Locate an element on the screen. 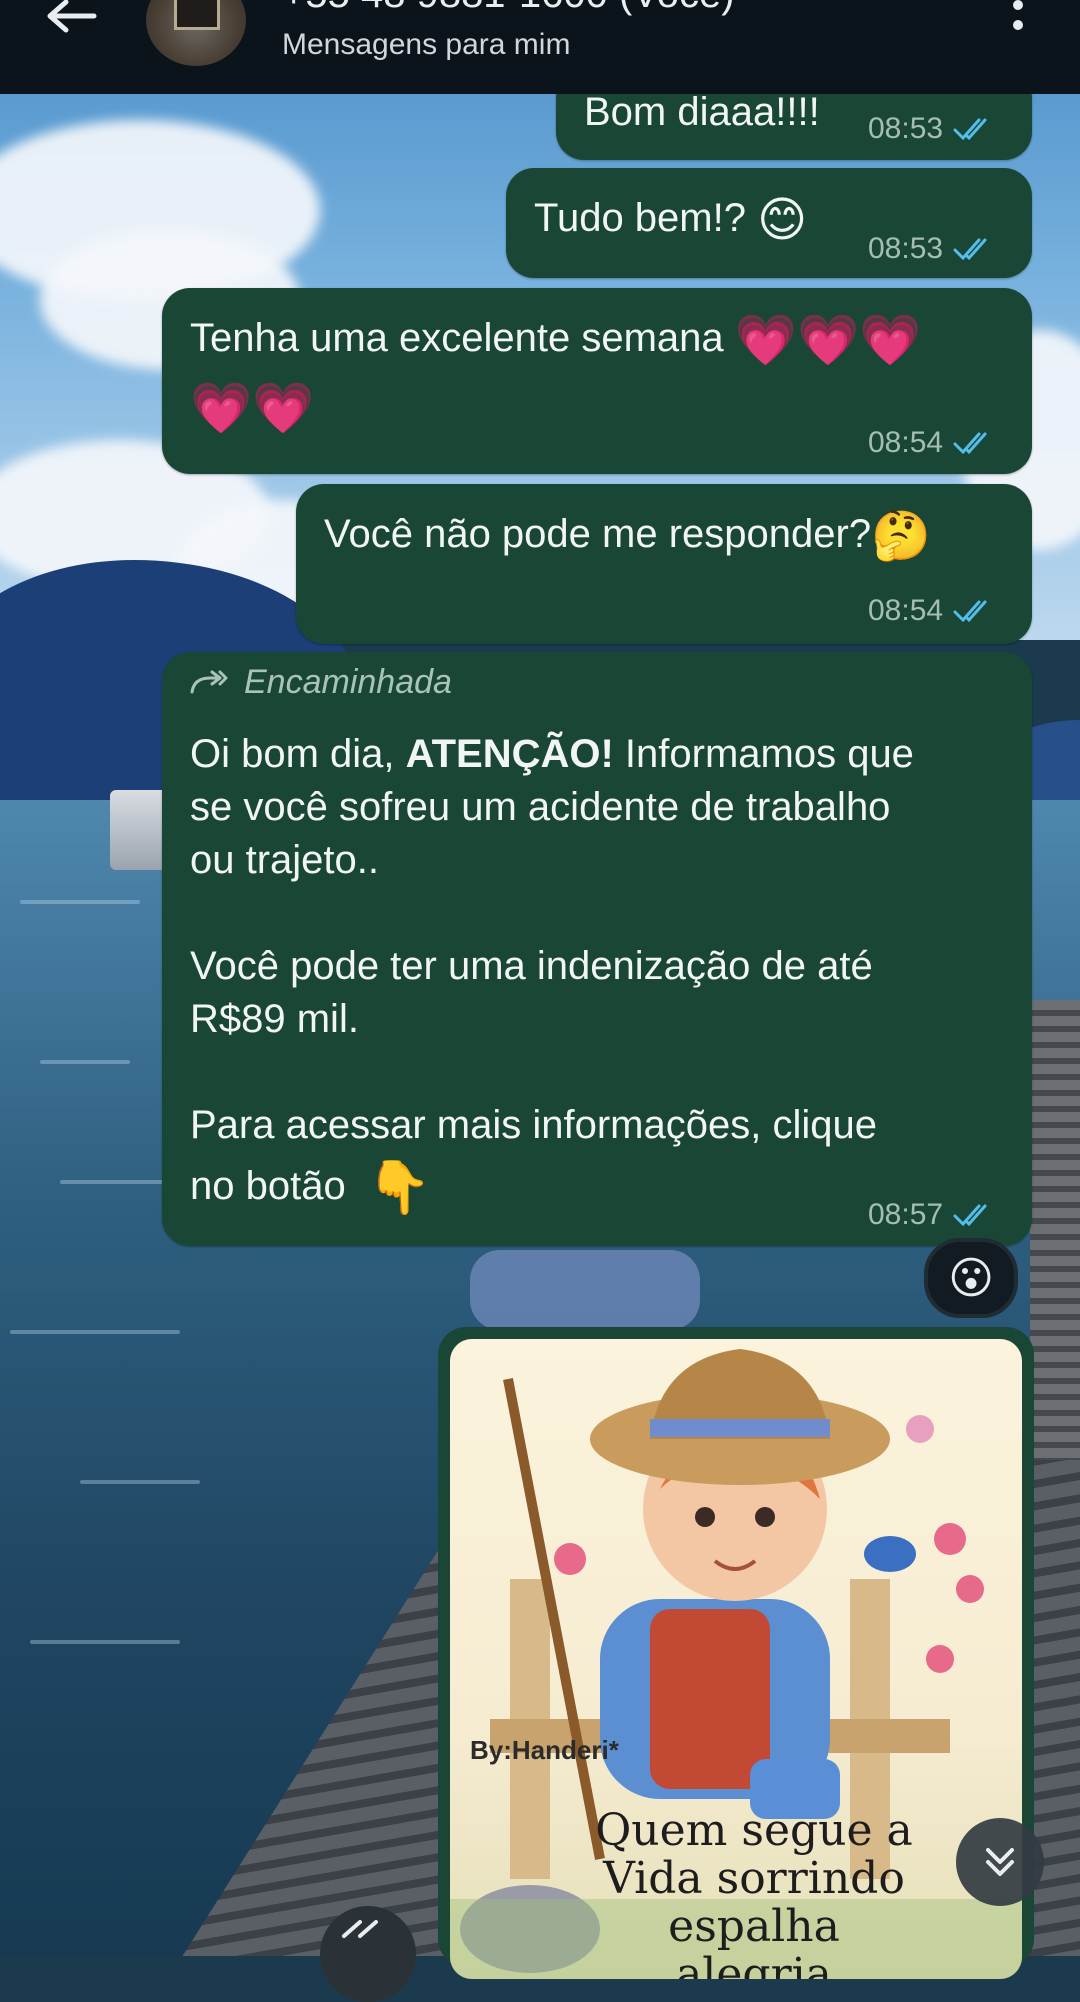 Image resolution: width=1080 pixels, height=2002 pixels. message-text: Você não pode me responder? is located at coordinates (598, 534).